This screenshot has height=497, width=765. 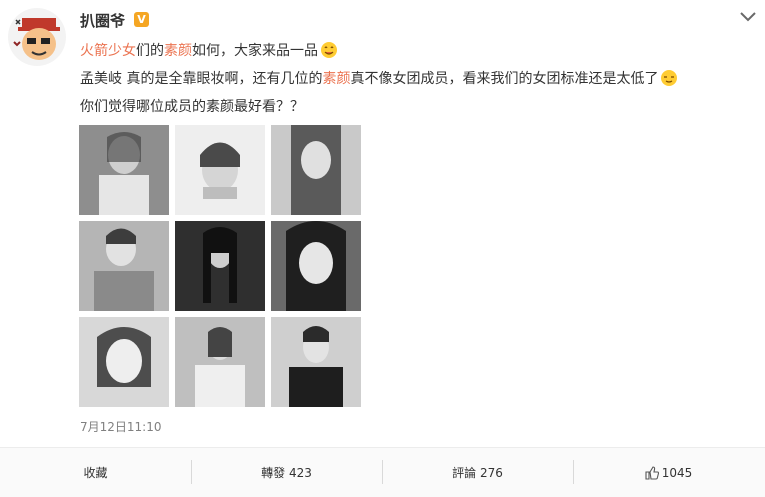 What do you see at coordinates (668, 472) in the screenshot?
I see `like-button: 1045` at bounding box center [668, 472].